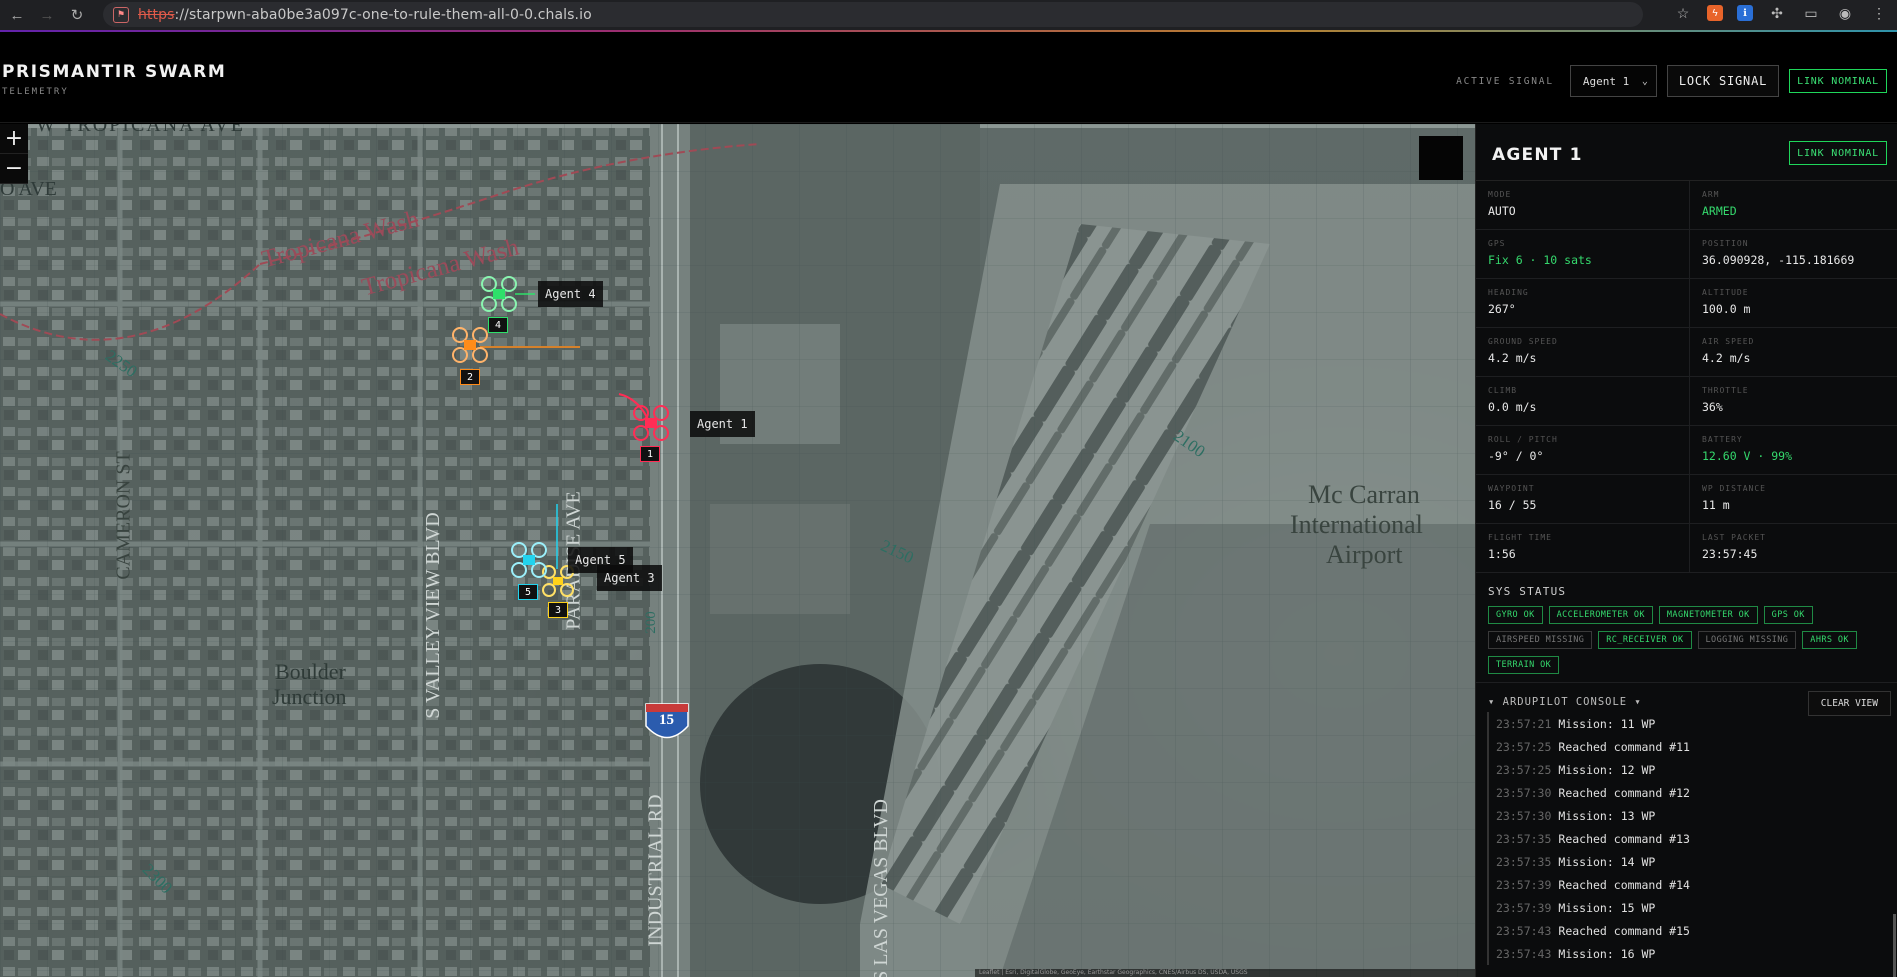  What do you see at coordinates (1583, 450) in the screenshot?
I see `telemetry-cell-roll-pitch: ROLL / PITCH -9° / 0°` at bounding box center [1583, 450].